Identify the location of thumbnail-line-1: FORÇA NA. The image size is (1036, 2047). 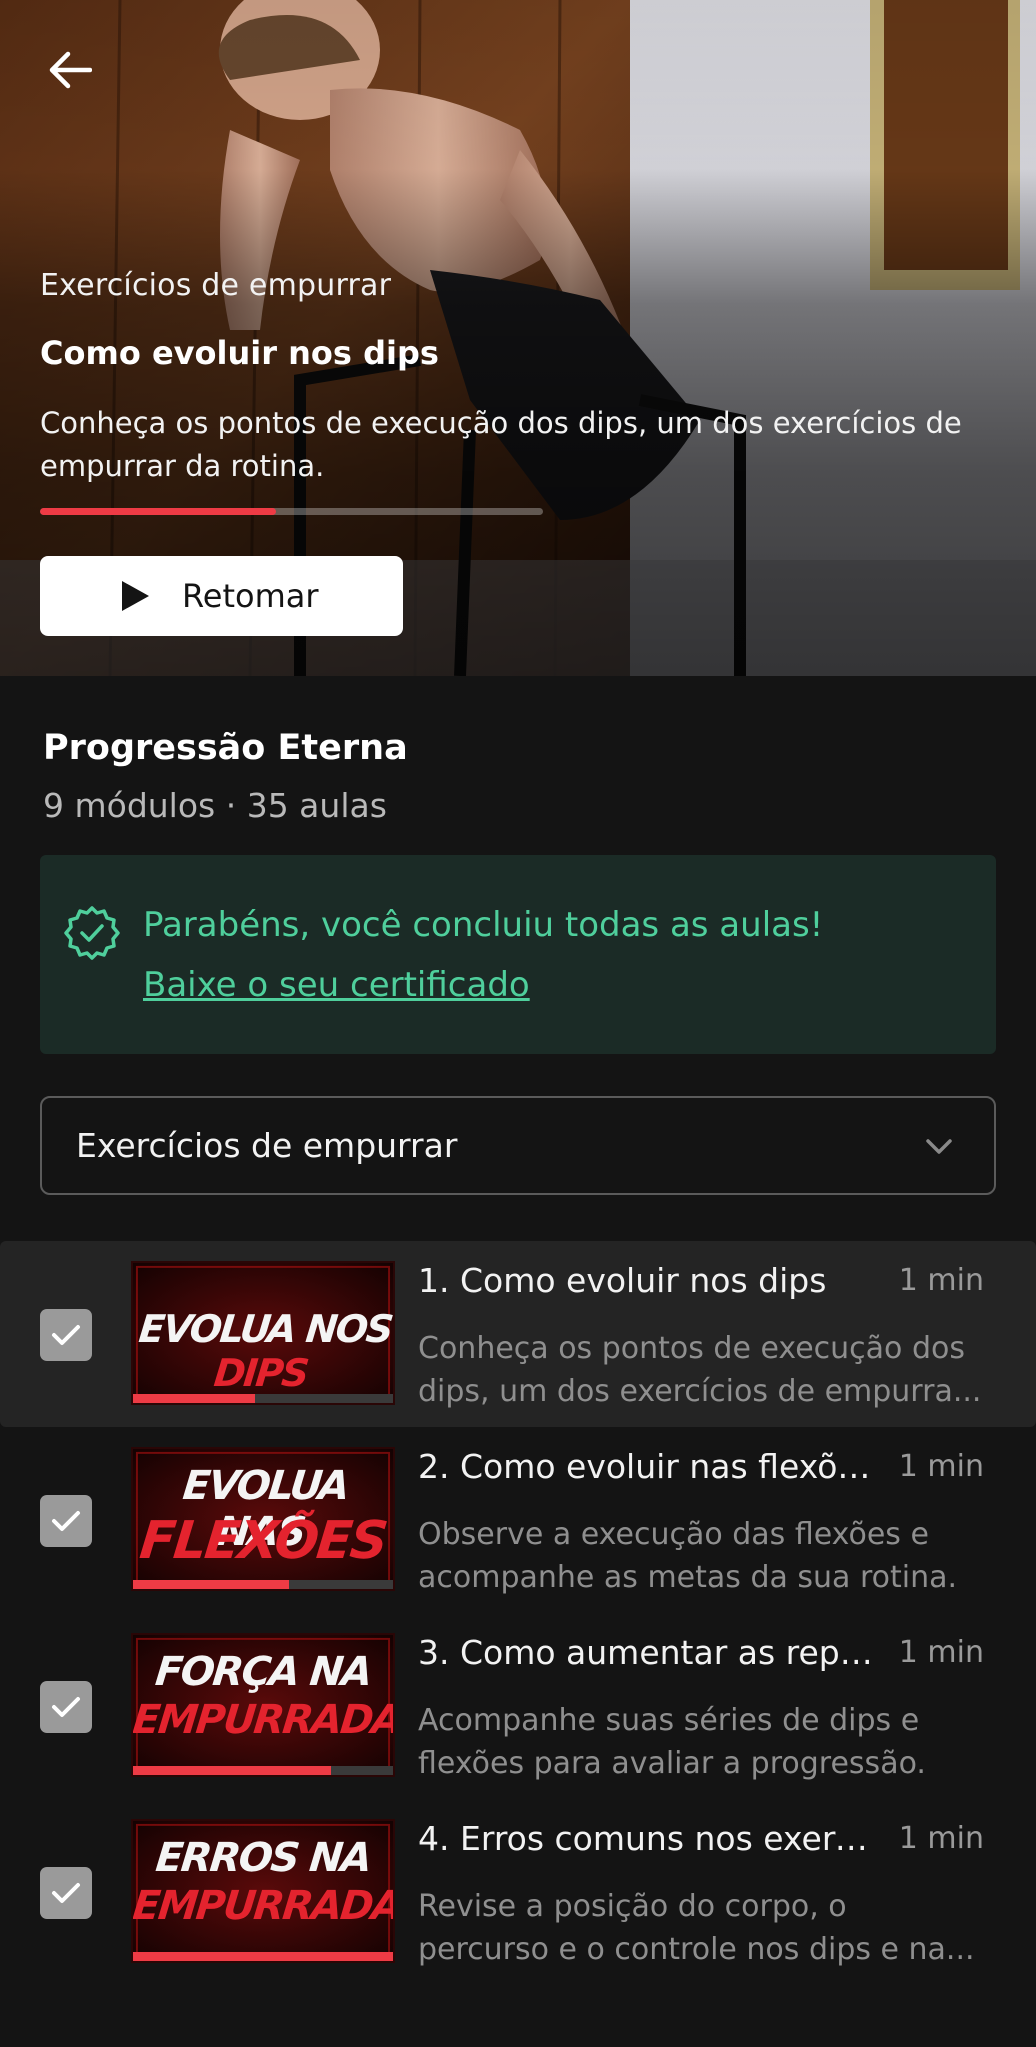
(263, 1672).